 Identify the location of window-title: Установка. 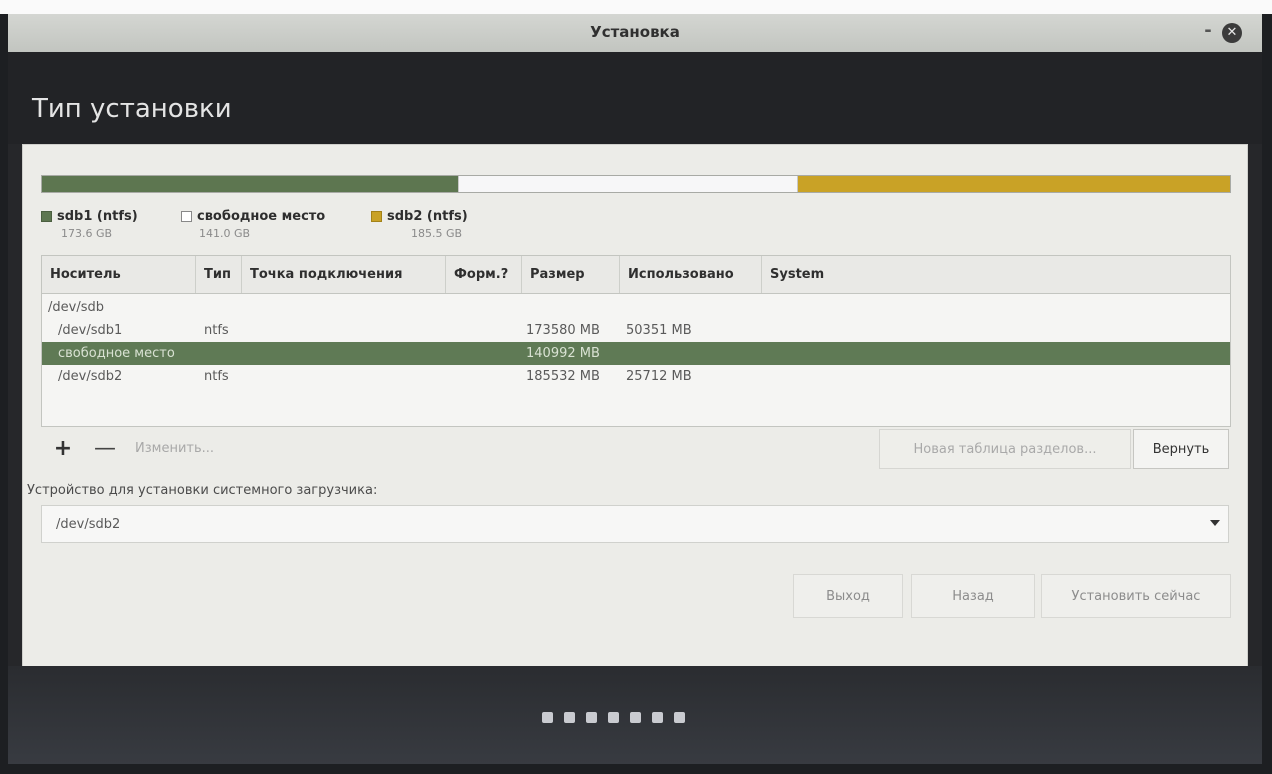
(635, 32).